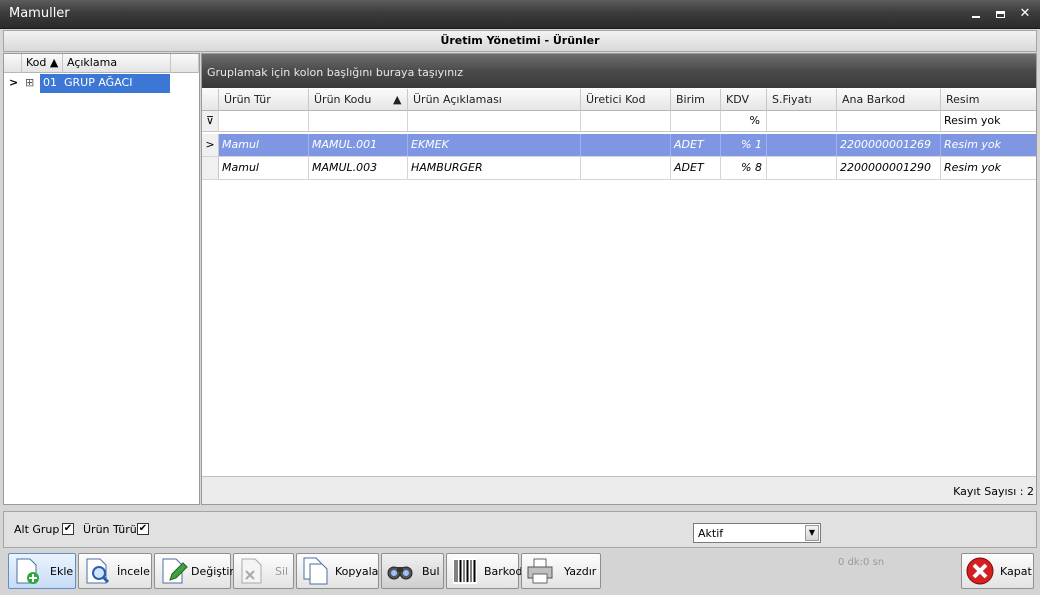 The height and width of the screenshot is (595, 1040). What do you see at coordinates (520, 14) in the screenshot?
I see `window-titlebar: Mamuller ✕` at bounding box center [520, 14].